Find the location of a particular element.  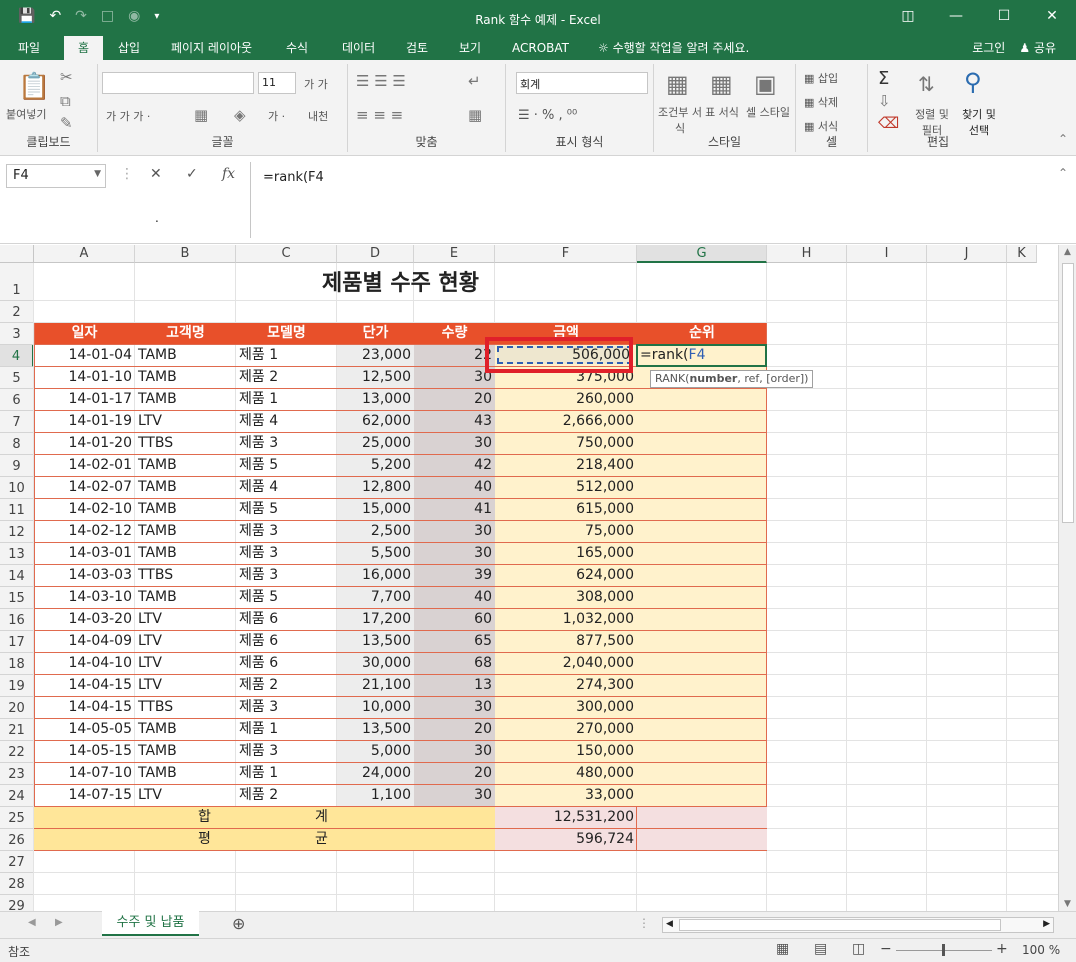

tab-view: 보기 is located at coordinates (470, 48).